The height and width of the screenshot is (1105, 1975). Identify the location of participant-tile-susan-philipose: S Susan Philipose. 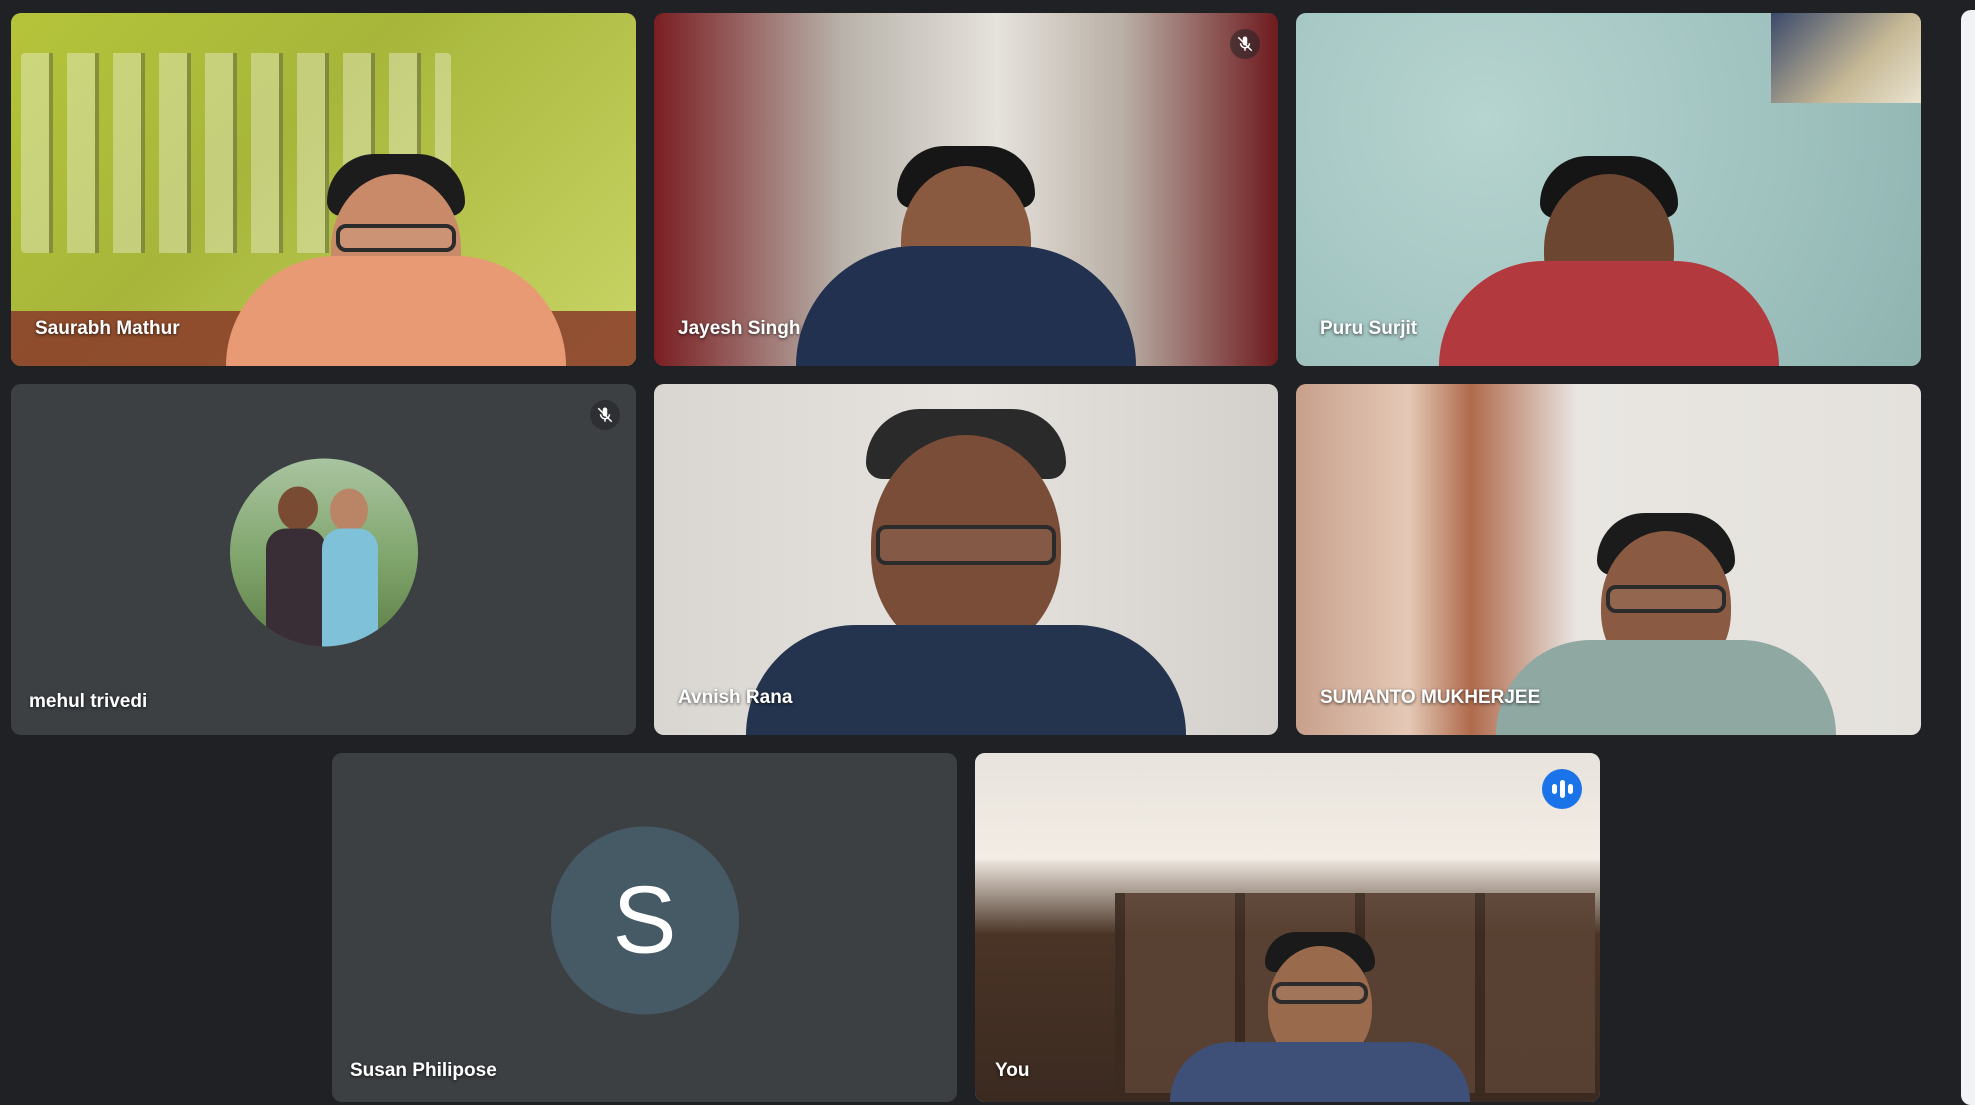
(644, 927).